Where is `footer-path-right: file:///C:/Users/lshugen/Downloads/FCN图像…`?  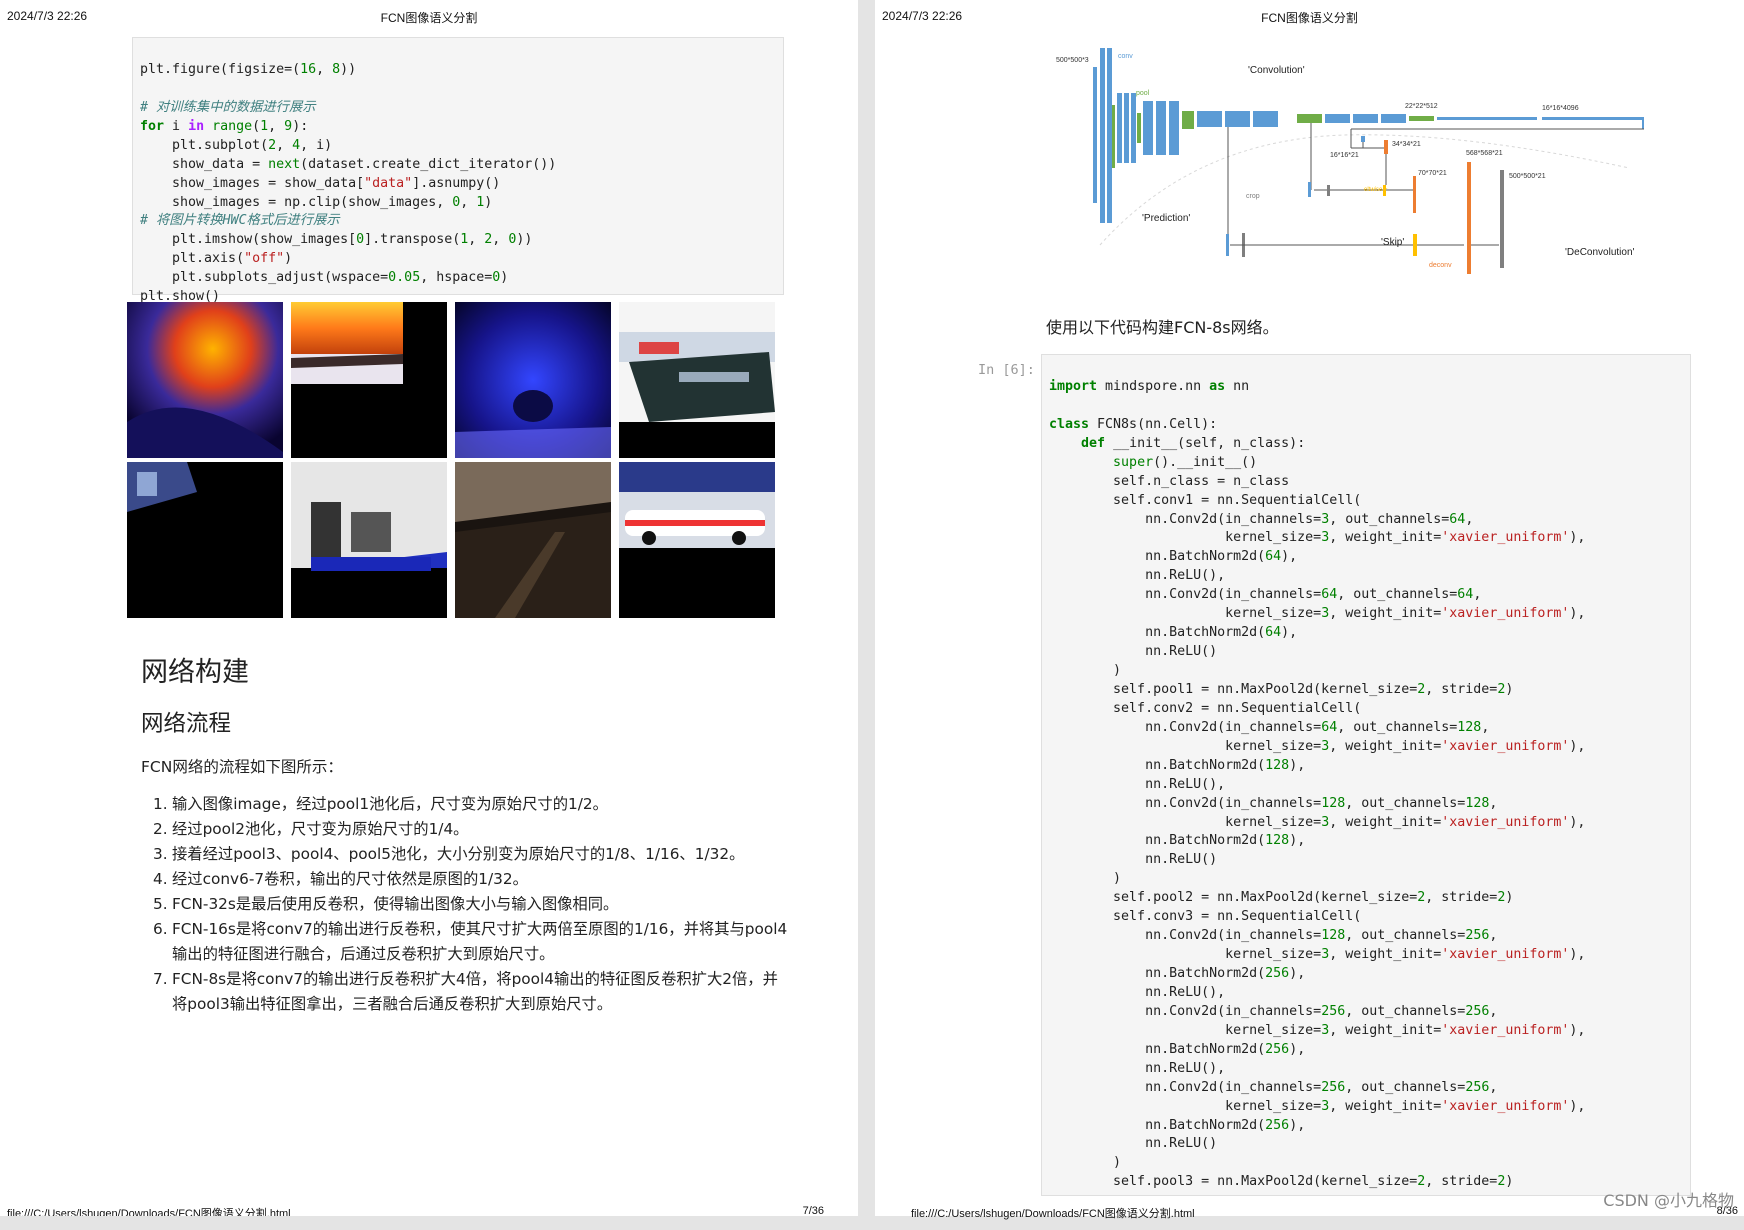 footer-path-right: file:///C:/Users/lshugen/Downloads/FCN图像… is located at coordinates (1053, 1214).